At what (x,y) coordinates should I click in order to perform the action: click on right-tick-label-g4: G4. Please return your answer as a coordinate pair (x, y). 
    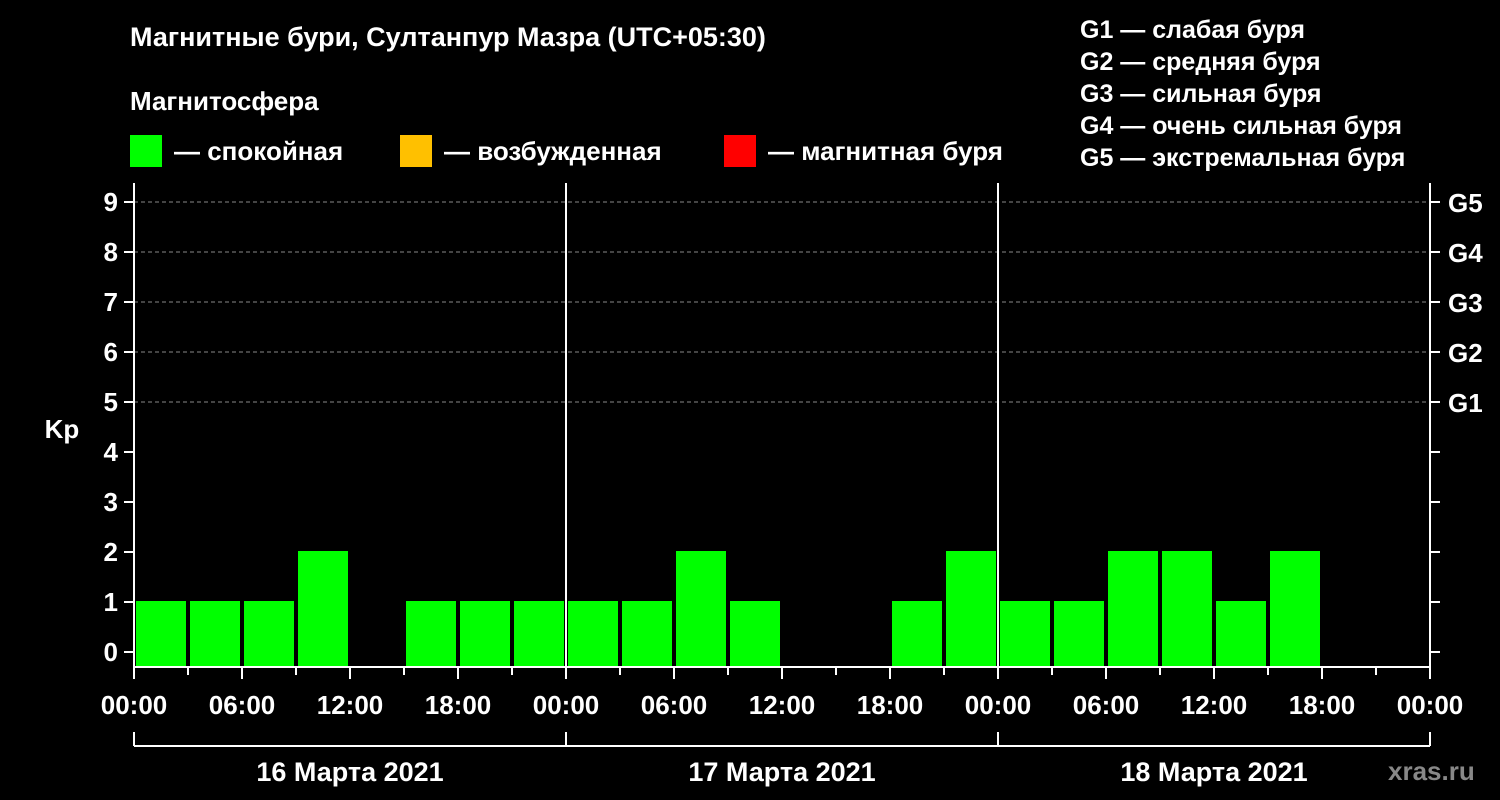
    Looking at the image, I should click on (1465, 253).